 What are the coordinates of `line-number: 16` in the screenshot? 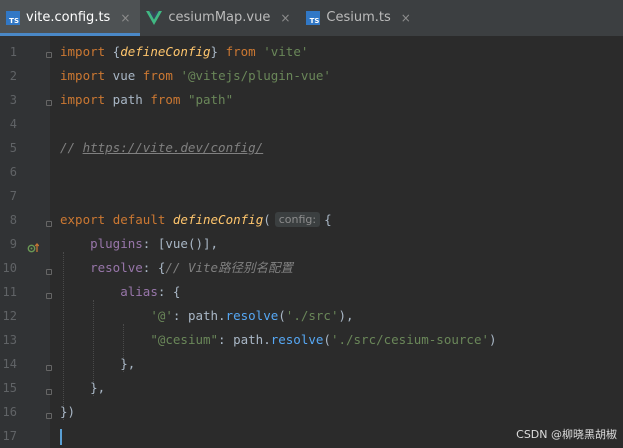 It's located at (9, 412).